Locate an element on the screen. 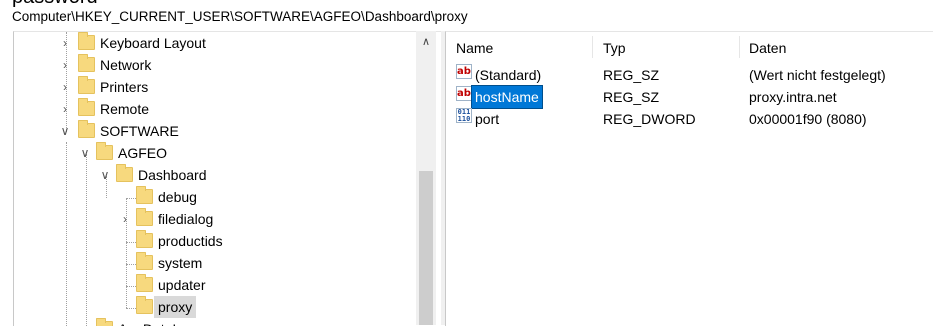 Image resolution: width=933 pixels, height=326 pixels. value-name: (Standard) is located at coordinates (508, 75).